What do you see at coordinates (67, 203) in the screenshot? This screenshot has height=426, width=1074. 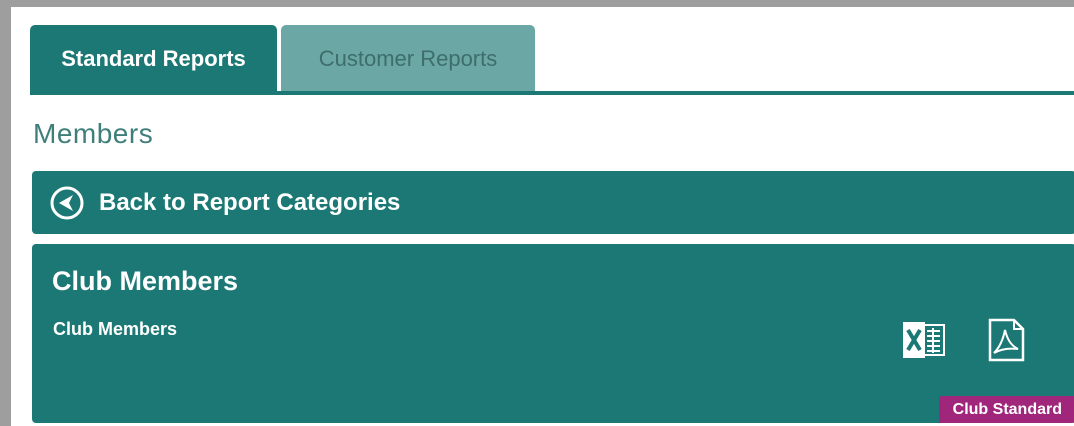 I see `circle-arrow-left-icon` at bounding box center [67, 203].